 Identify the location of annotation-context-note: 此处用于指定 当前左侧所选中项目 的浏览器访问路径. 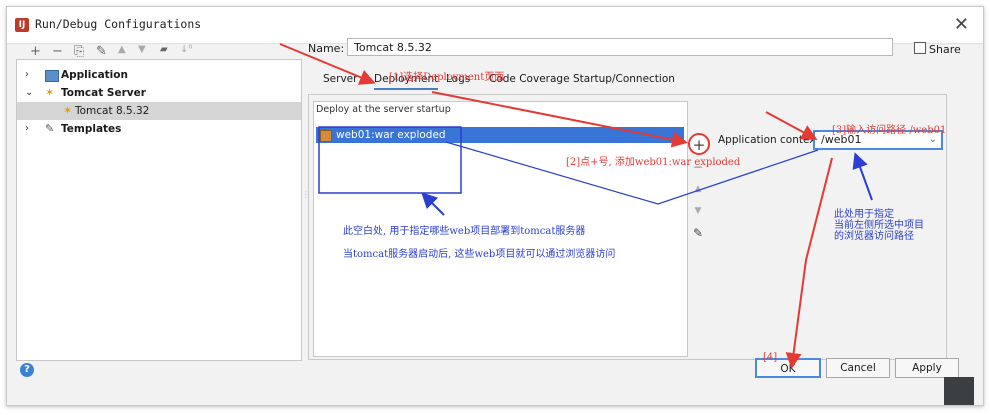
(879, 225).